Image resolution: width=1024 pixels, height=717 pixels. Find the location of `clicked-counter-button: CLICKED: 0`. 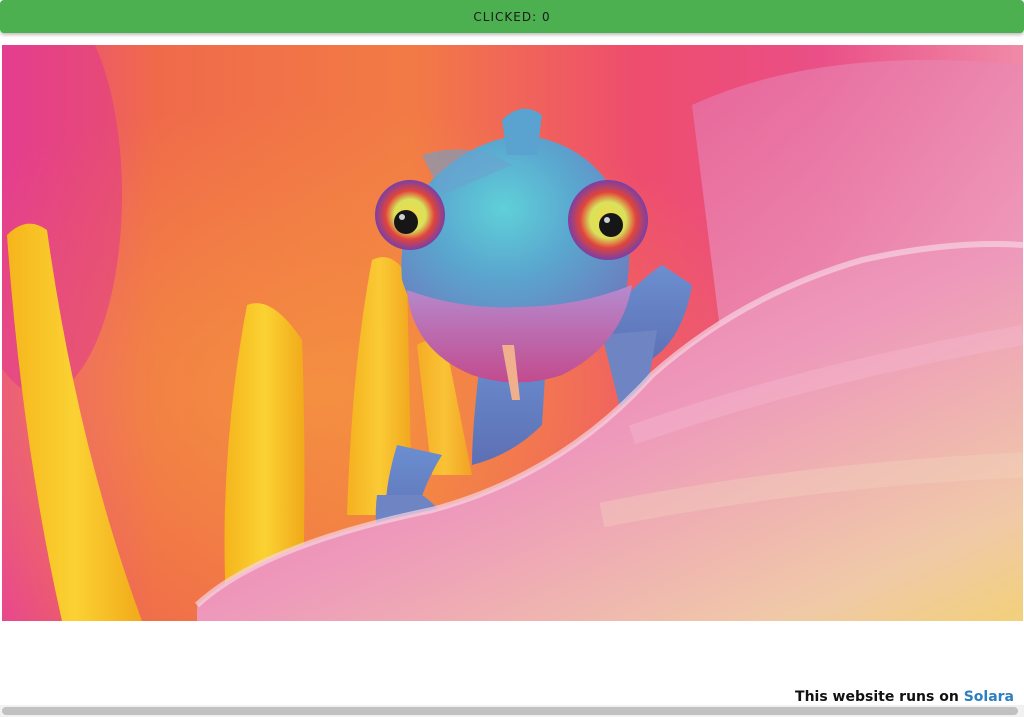

clicked-counter-button: CLICKED: 0 is located at coordinates (512, 16).